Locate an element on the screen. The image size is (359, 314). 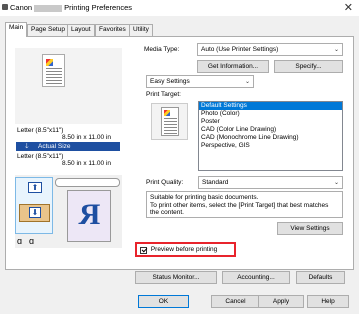
tab-main: Main is located at coordinates (16, 29).